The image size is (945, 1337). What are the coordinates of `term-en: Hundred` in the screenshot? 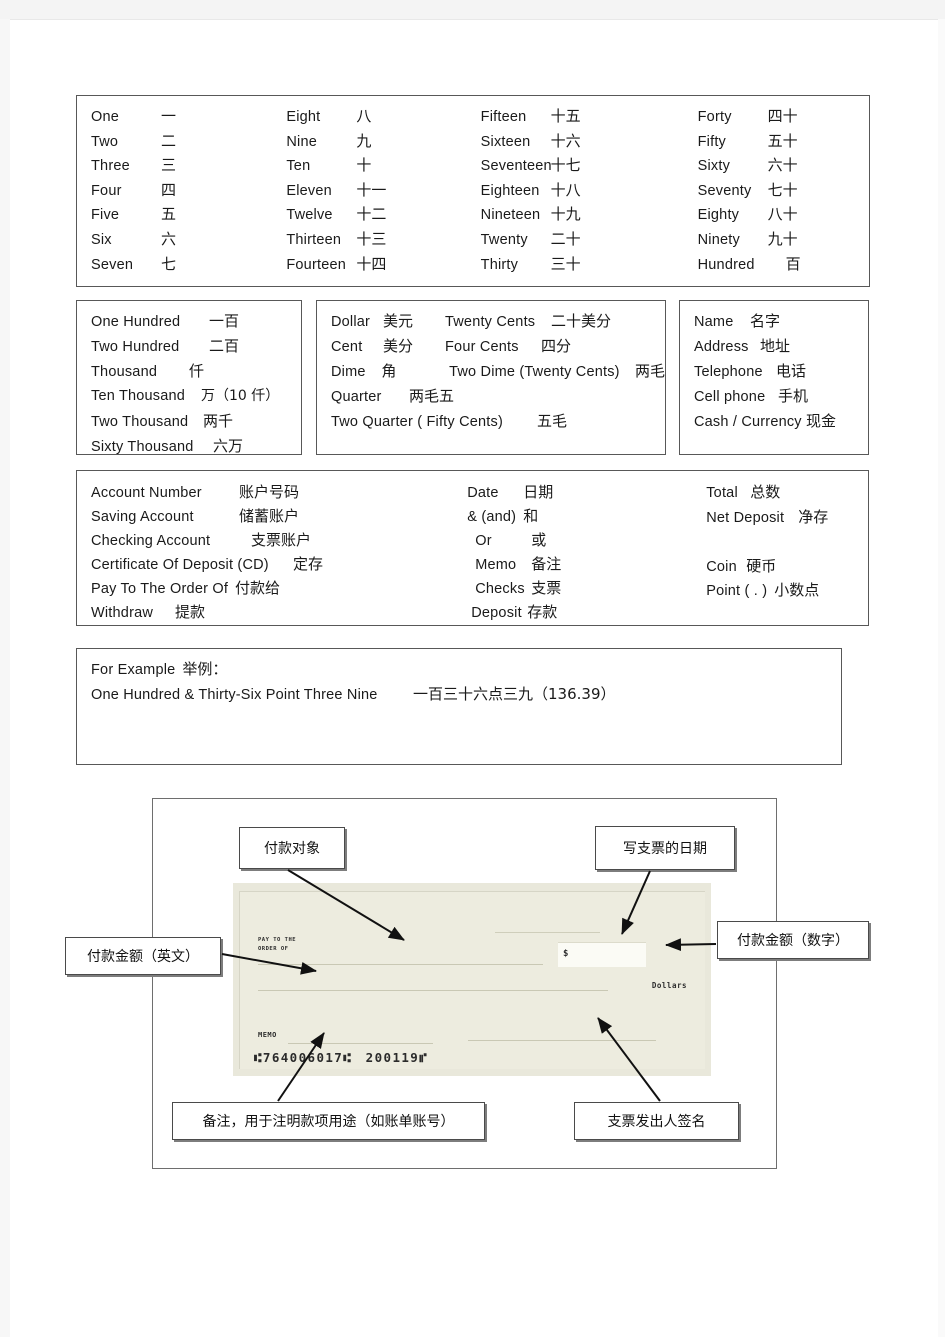 It's located at (726, 264).